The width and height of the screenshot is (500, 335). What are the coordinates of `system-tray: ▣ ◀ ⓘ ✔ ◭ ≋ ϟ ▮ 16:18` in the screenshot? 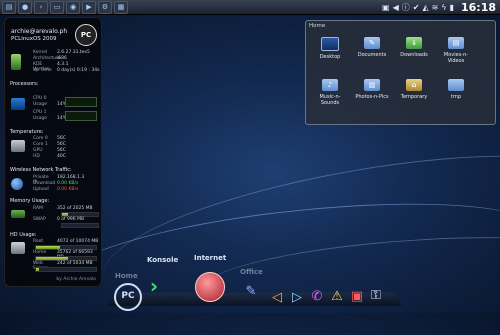 It's located at (441, 7).